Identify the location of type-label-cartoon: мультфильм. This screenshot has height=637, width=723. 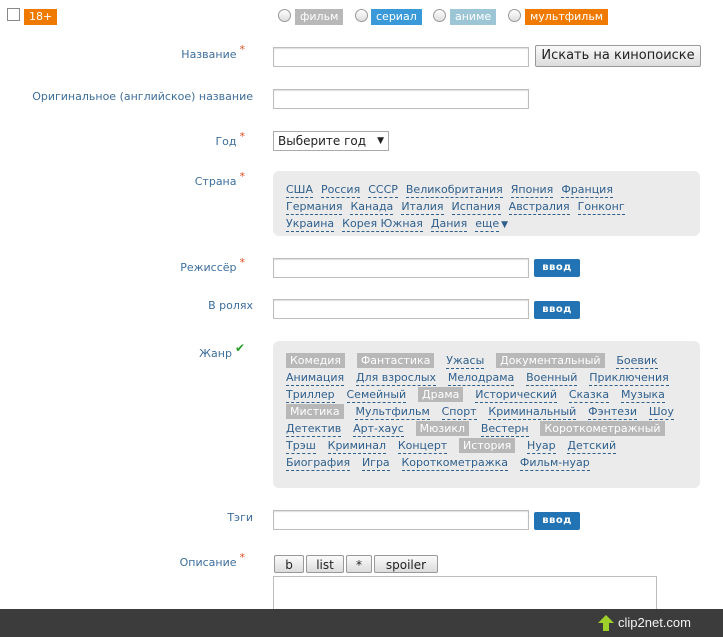
(567, 17).